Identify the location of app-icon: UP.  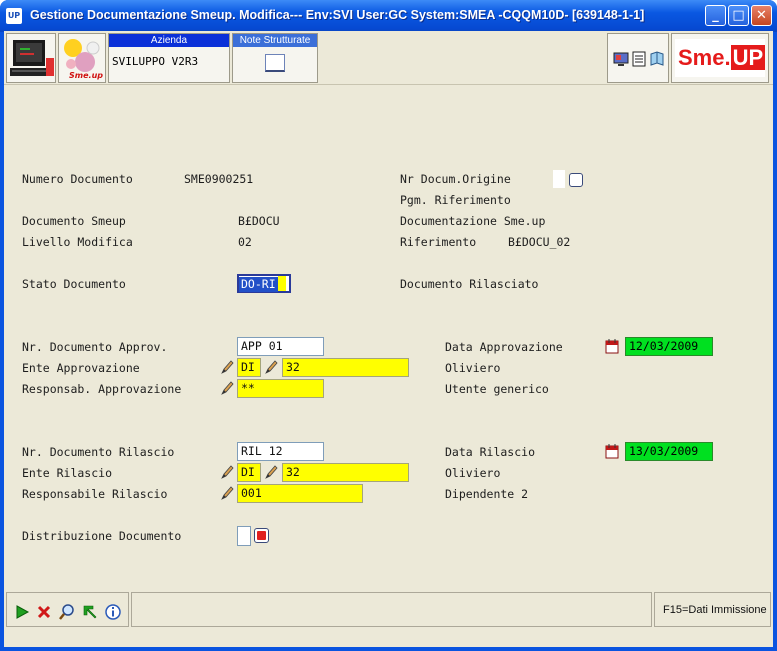
(14, 16).